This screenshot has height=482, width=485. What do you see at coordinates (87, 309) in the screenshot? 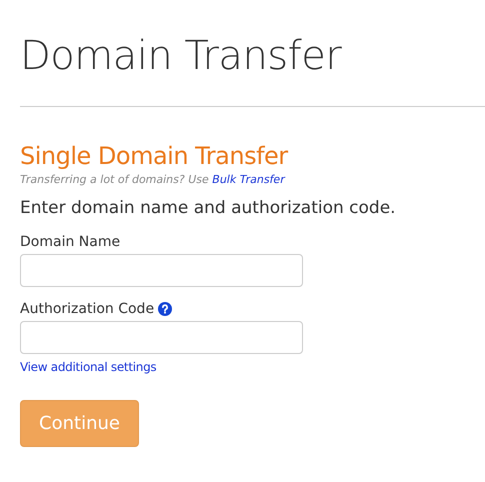
I see `field-label: Authorization Code` at bounding box center [87, 309].